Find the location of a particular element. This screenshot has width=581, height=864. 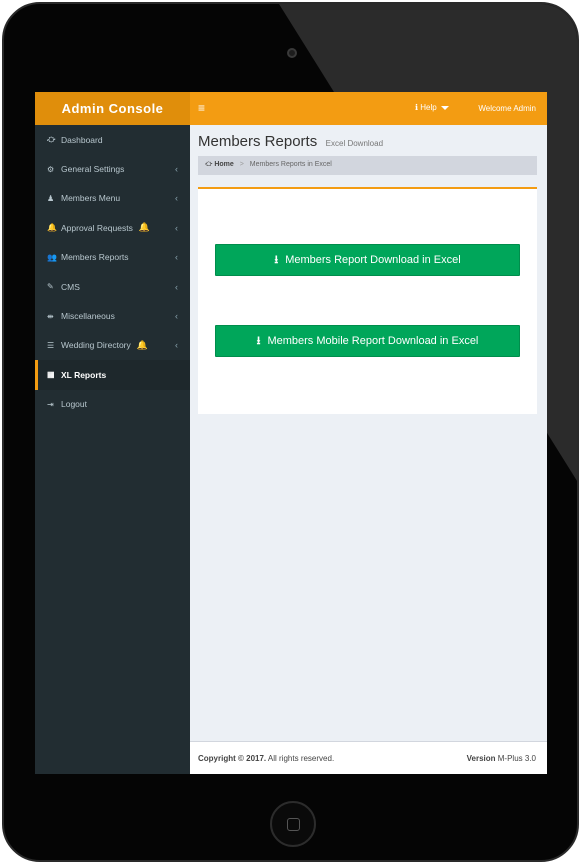

sidebar-toggle-icon: ≡ is located at coordinates (201, 108).